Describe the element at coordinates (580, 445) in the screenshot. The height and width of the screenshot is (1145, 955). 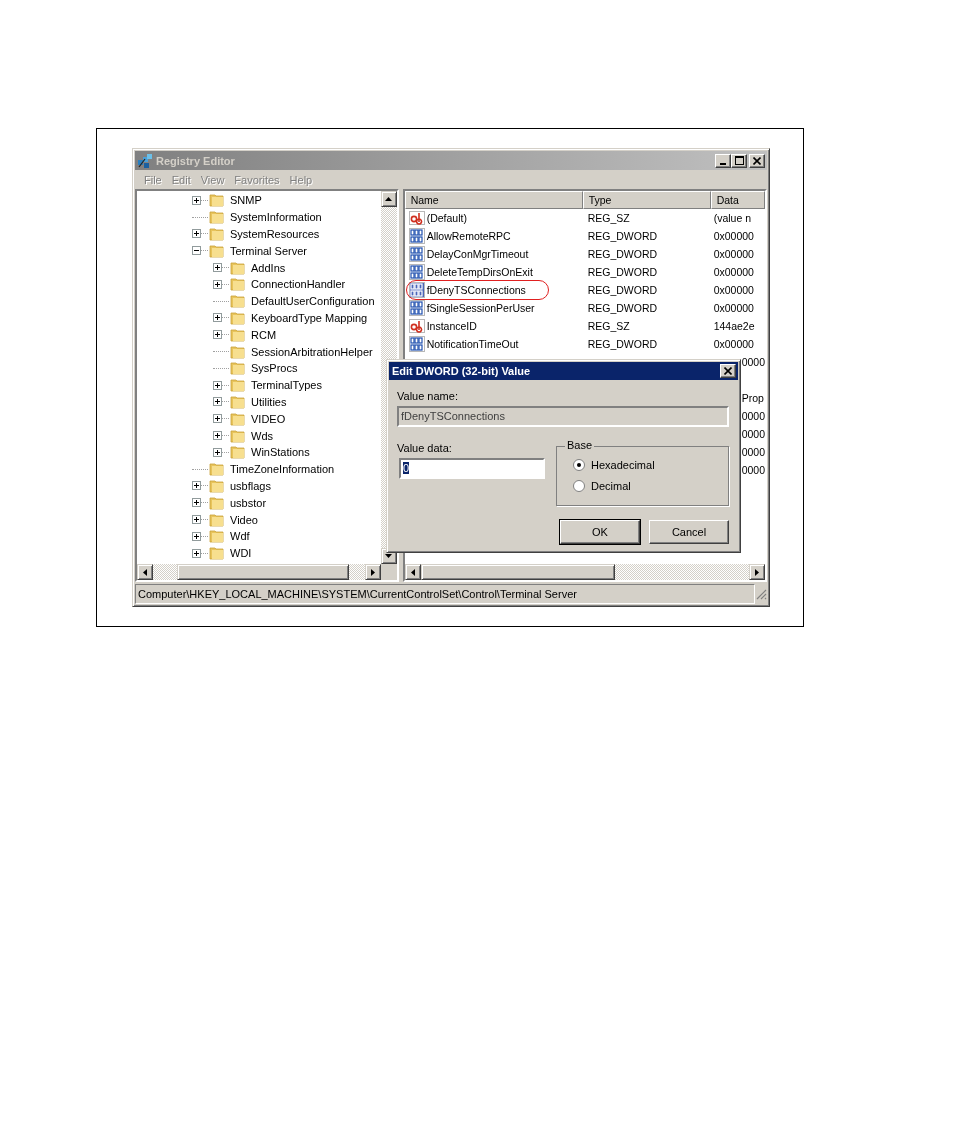
I see `group-label: Base` at that location.